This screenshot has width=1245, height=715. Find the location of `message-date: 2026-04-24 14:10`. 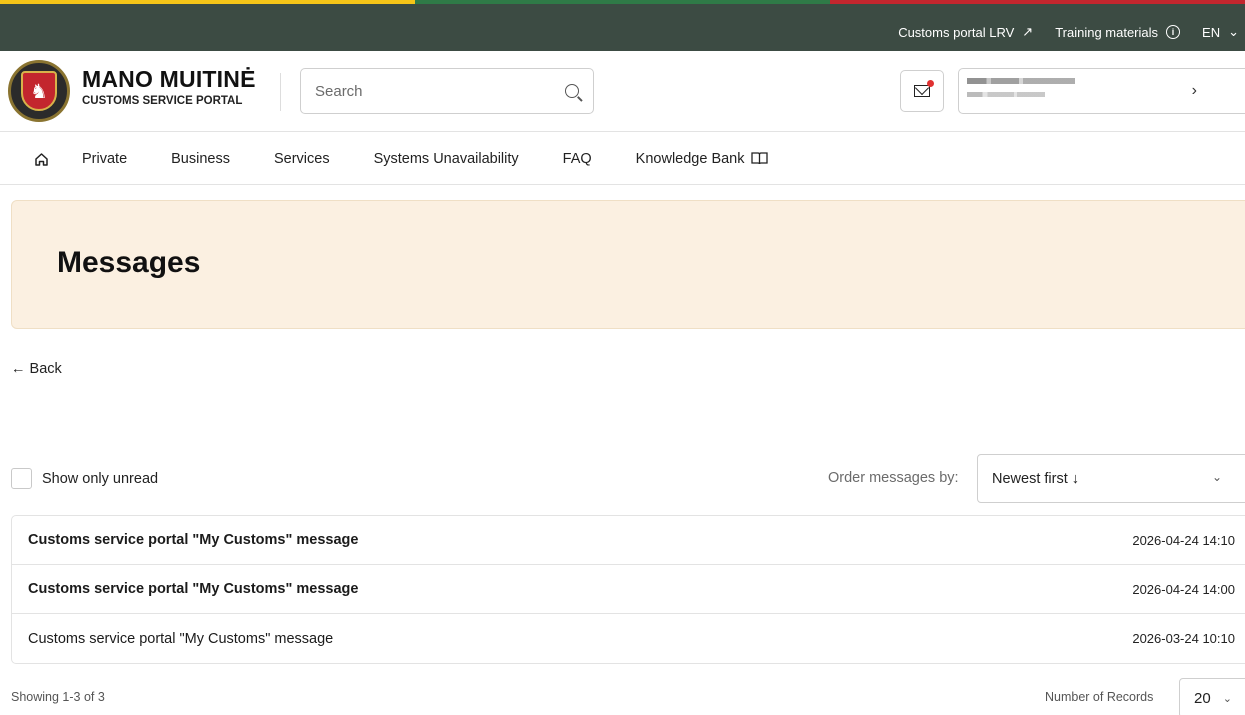

message-date: 2026-04-24 14:10 is located at coordinates (1183, 540).